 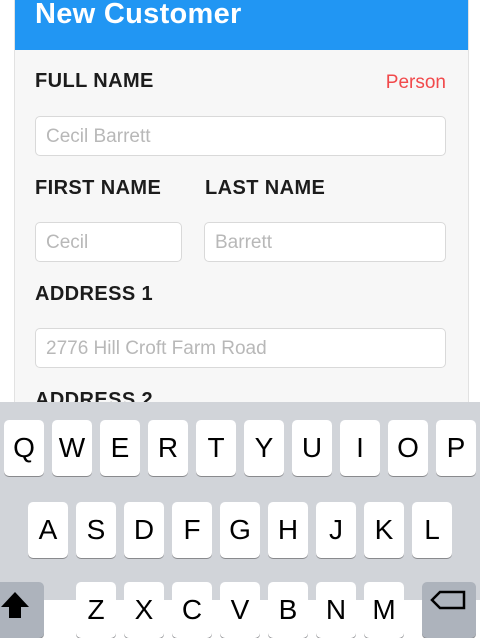 I want to click on delete-key, so click(x=449, y=610).